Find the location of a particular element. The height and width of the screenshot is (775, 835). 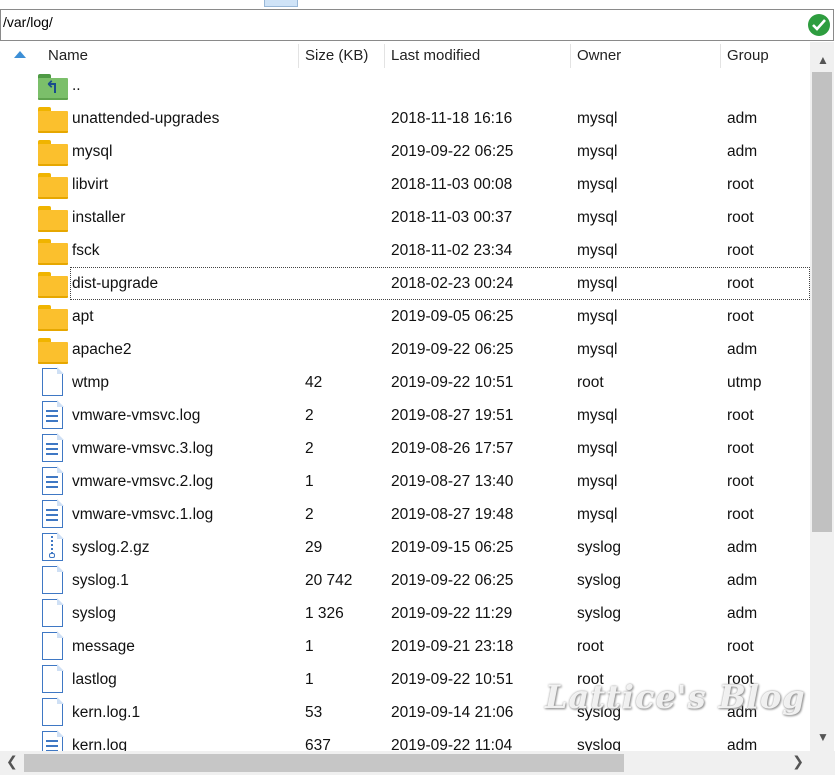

file-name: apache2 is located at coordinates (102, 349).